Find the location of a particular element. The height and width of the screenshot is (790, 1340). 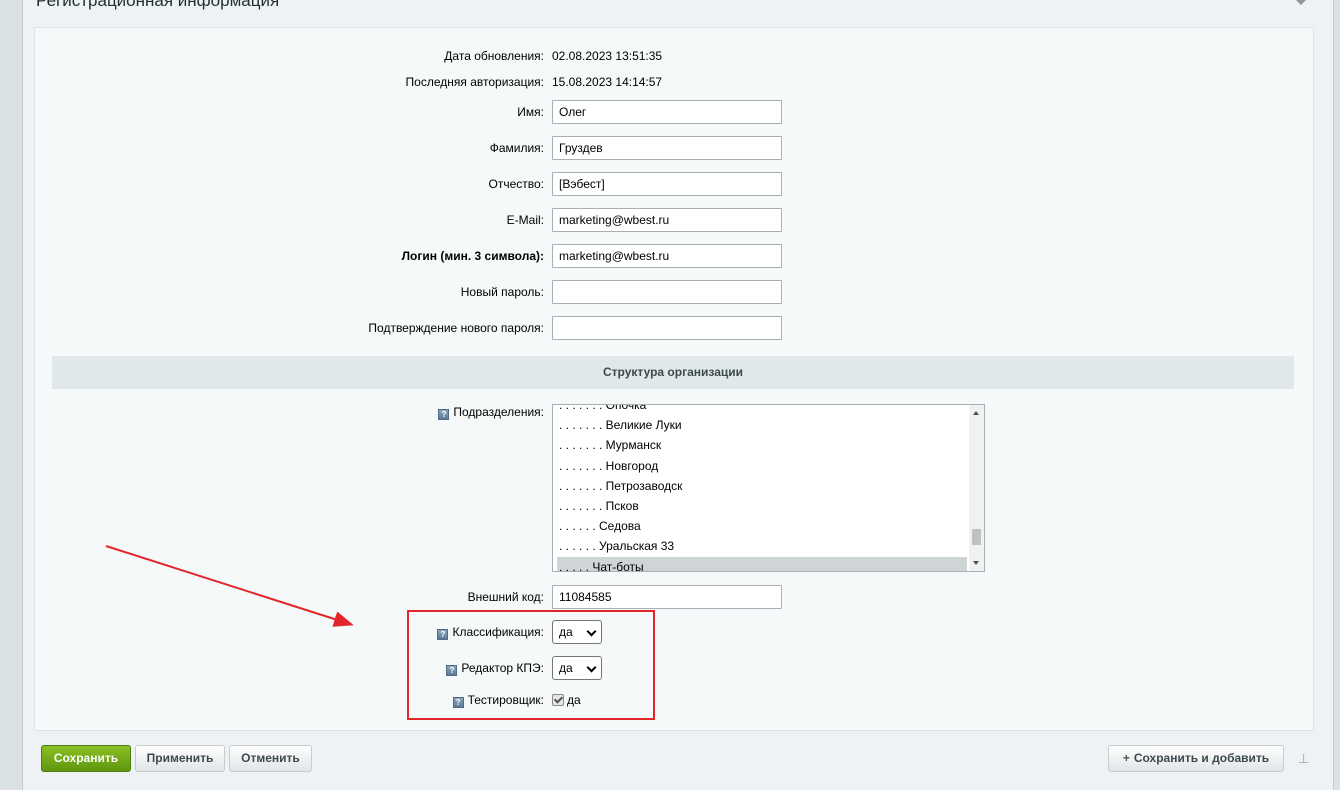

save-and-add-label: Сохранить и добавить is located at coordinates (1201, 758).